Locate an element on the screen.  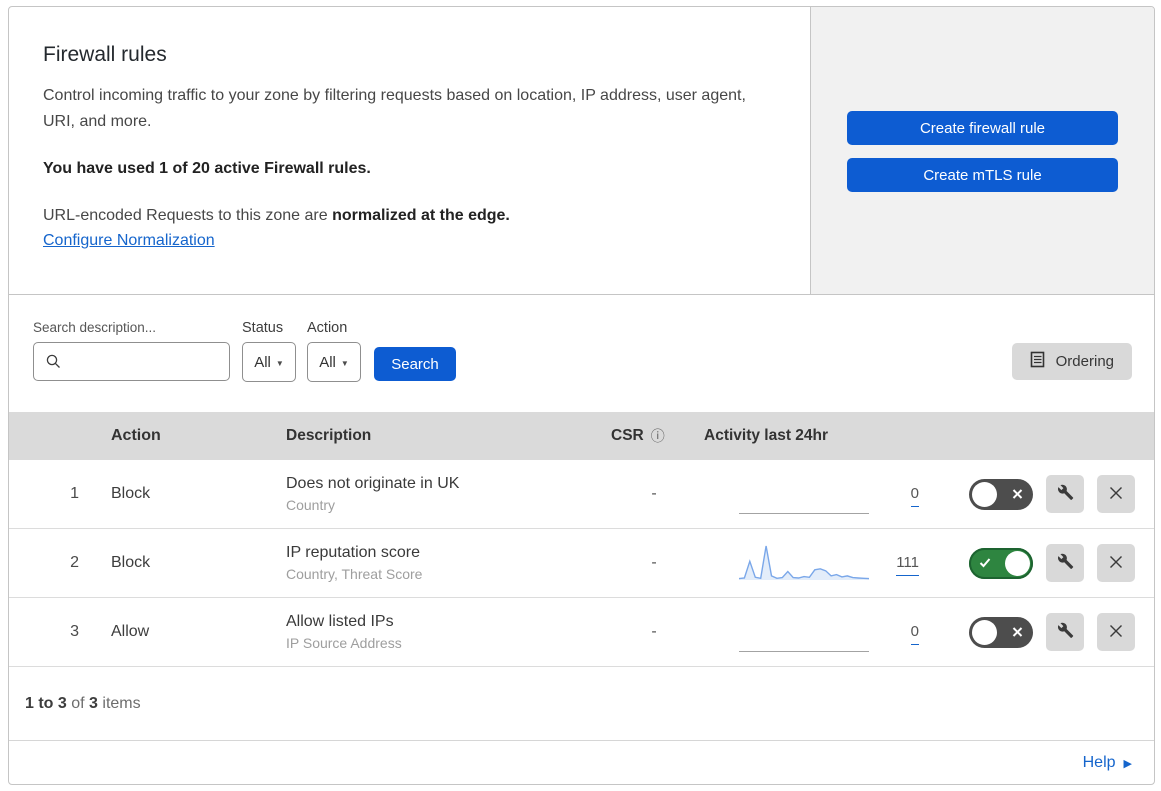
normalization-bold-text: normalized at the edge. is located at coordinates (421, 215).